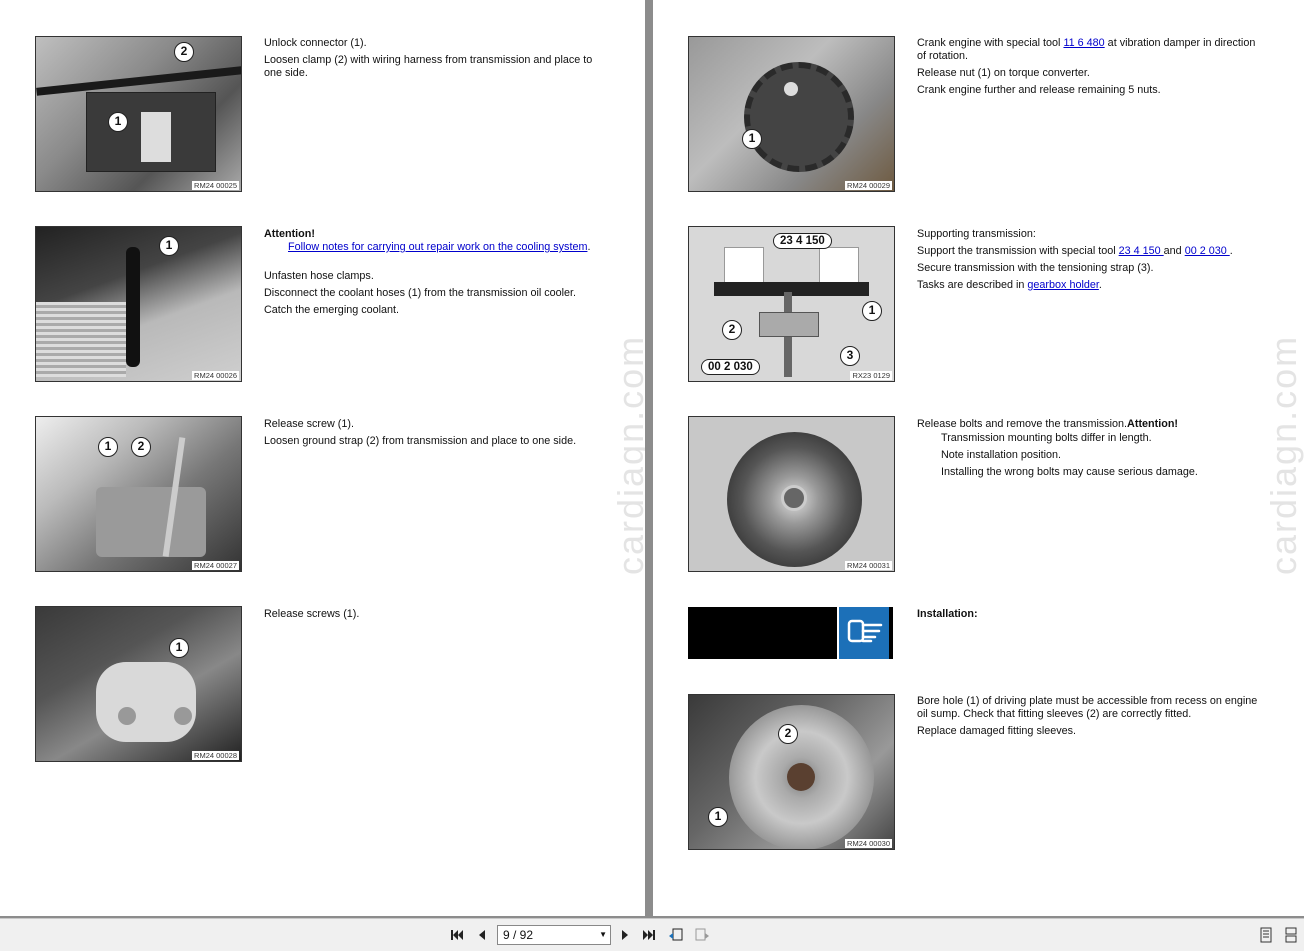 The image size is (1304, 951). What do you see at coordinates (1062, 285) in the screenshot?
I see `gearbox-holder-link: gearbox holder` at bounding box center [1062, 285].